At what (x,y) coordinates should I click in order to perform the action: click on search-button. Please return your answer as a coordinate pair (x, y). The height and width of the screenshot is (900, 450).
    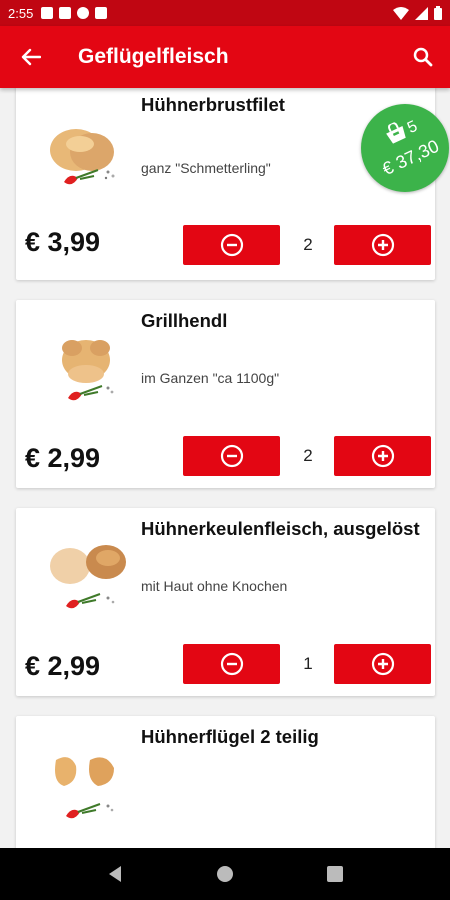
    Looking at the image, I should click on (423, 57).